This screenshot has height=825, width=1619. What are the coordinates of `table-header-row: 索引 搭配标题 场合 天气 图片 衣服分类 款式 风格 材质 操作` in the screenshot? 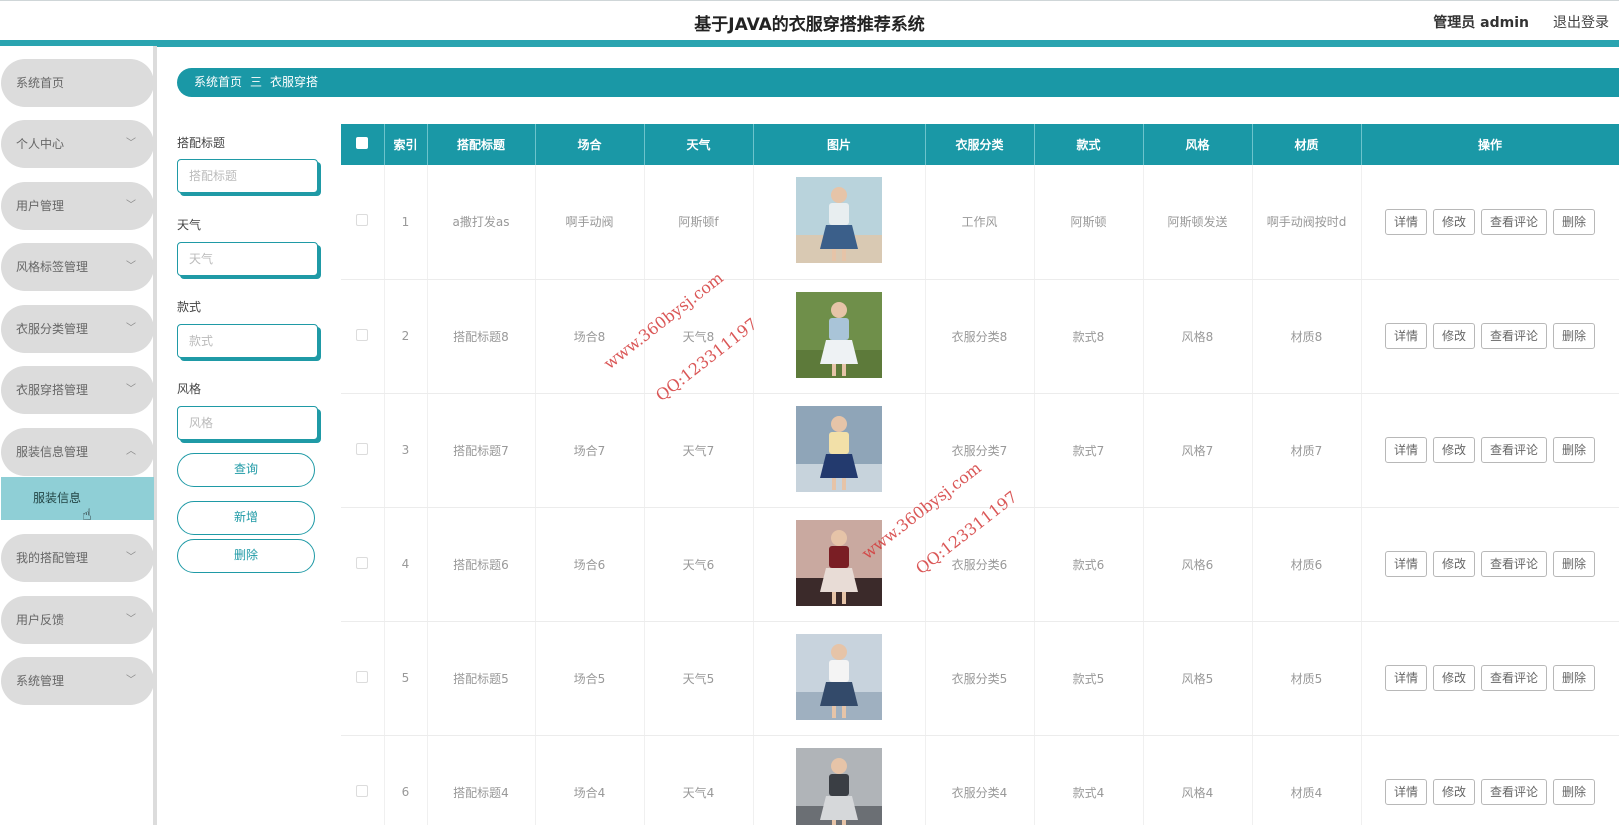 It's located at (980, 144).